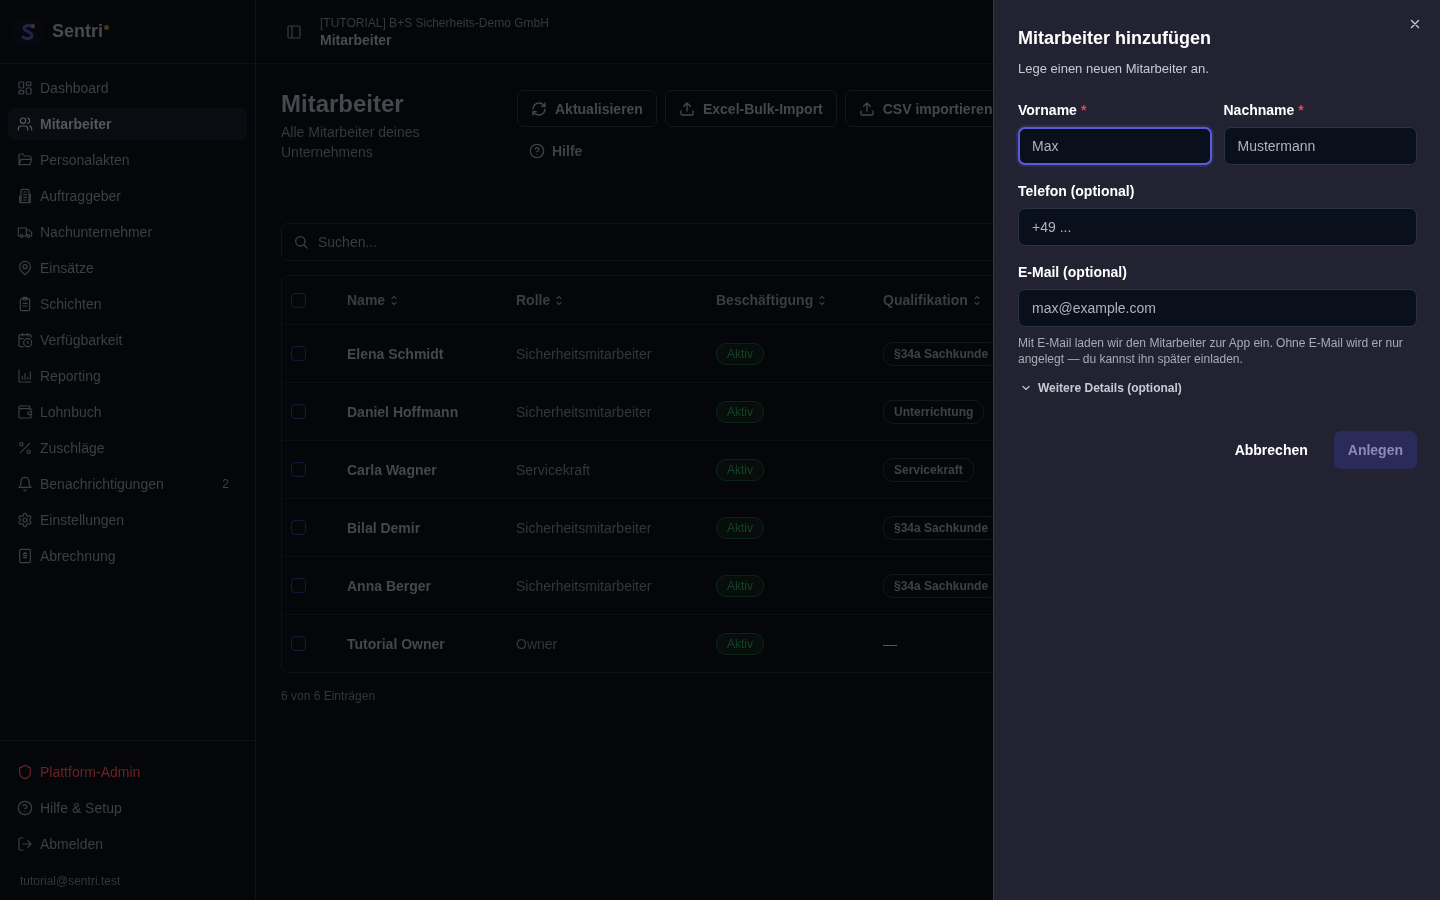  What do you see at coordinates (396, 643) in the screenshot?
I see `name-cell-text: Tutorial Owner` at bounding box center [396, 643].